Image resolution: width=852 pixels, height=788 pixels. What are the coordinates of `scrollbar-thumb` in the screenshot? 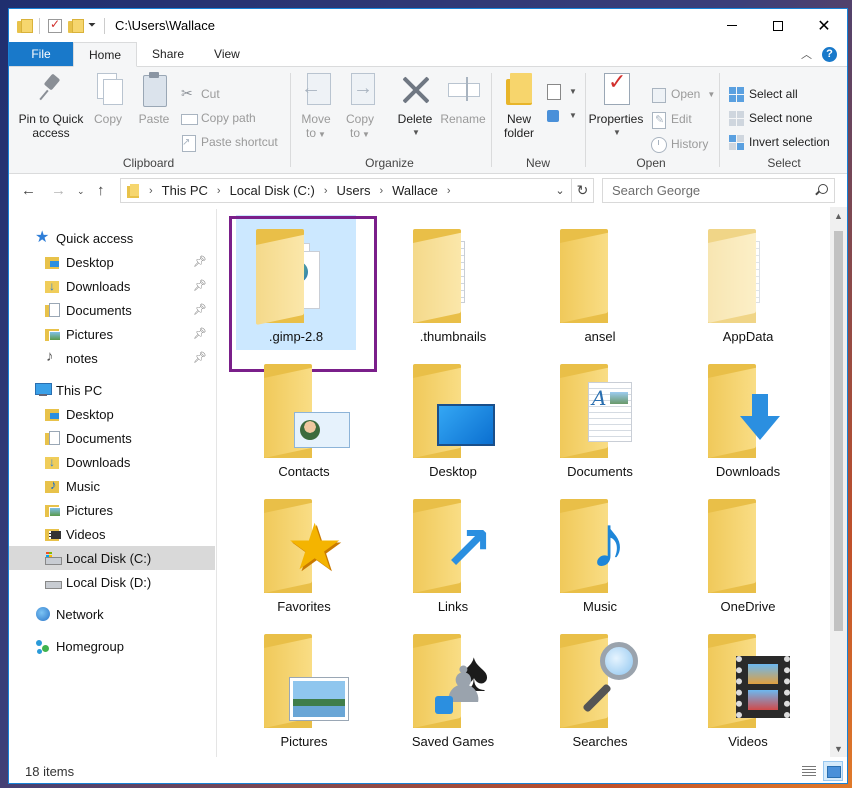 It's located at (838, 431).